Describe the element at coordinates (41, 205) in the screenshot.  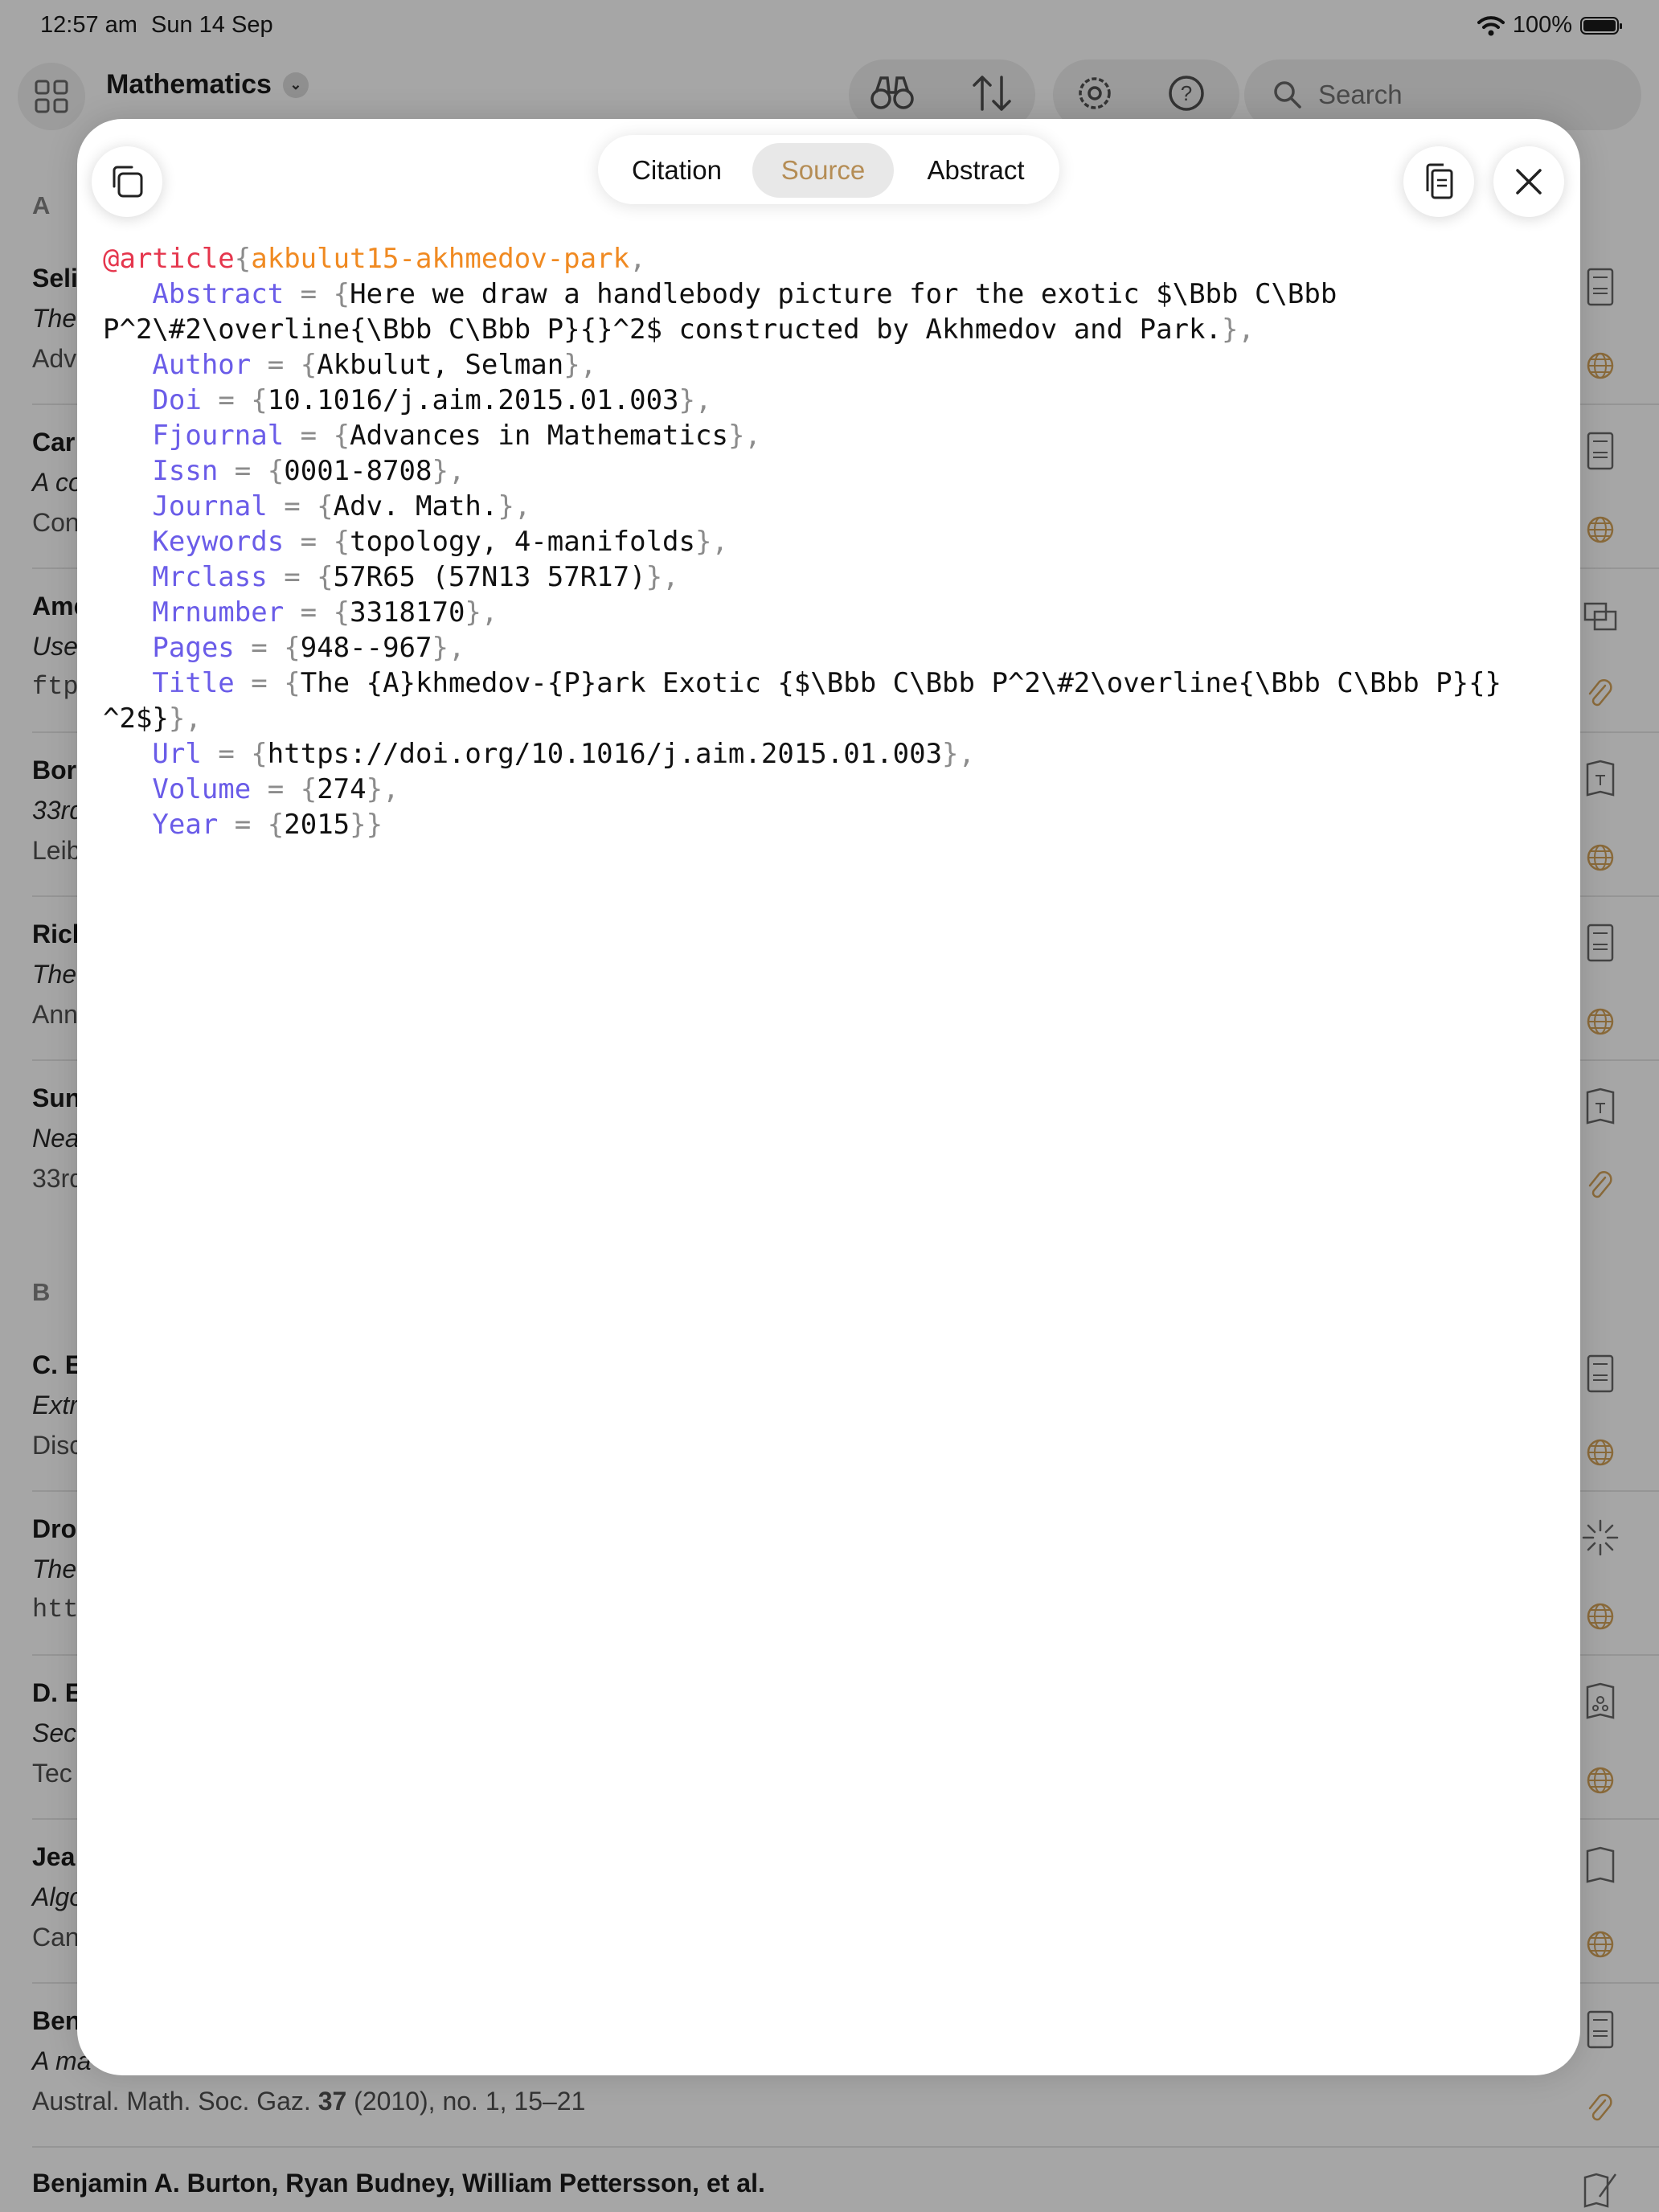
I see `section-header-a: A` at that location.